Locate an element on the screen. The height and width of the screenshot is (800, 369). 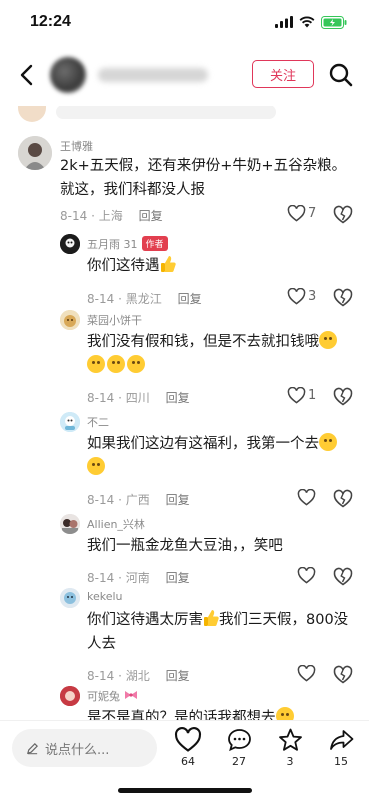
like-button: 3 is located at coordinates (301, 296).